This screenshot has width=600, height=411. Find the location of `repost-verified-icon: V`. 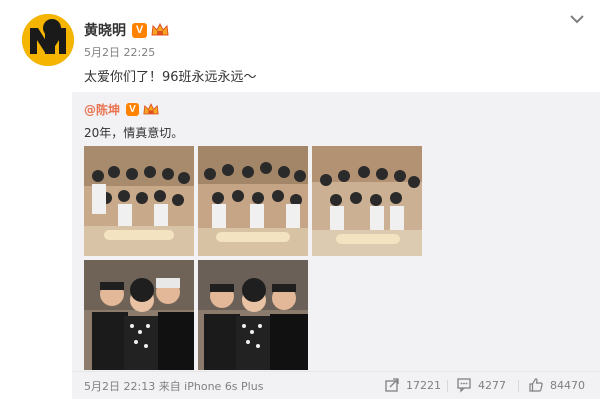

repost-verified-icon: V is located at coordinates (133, 109).